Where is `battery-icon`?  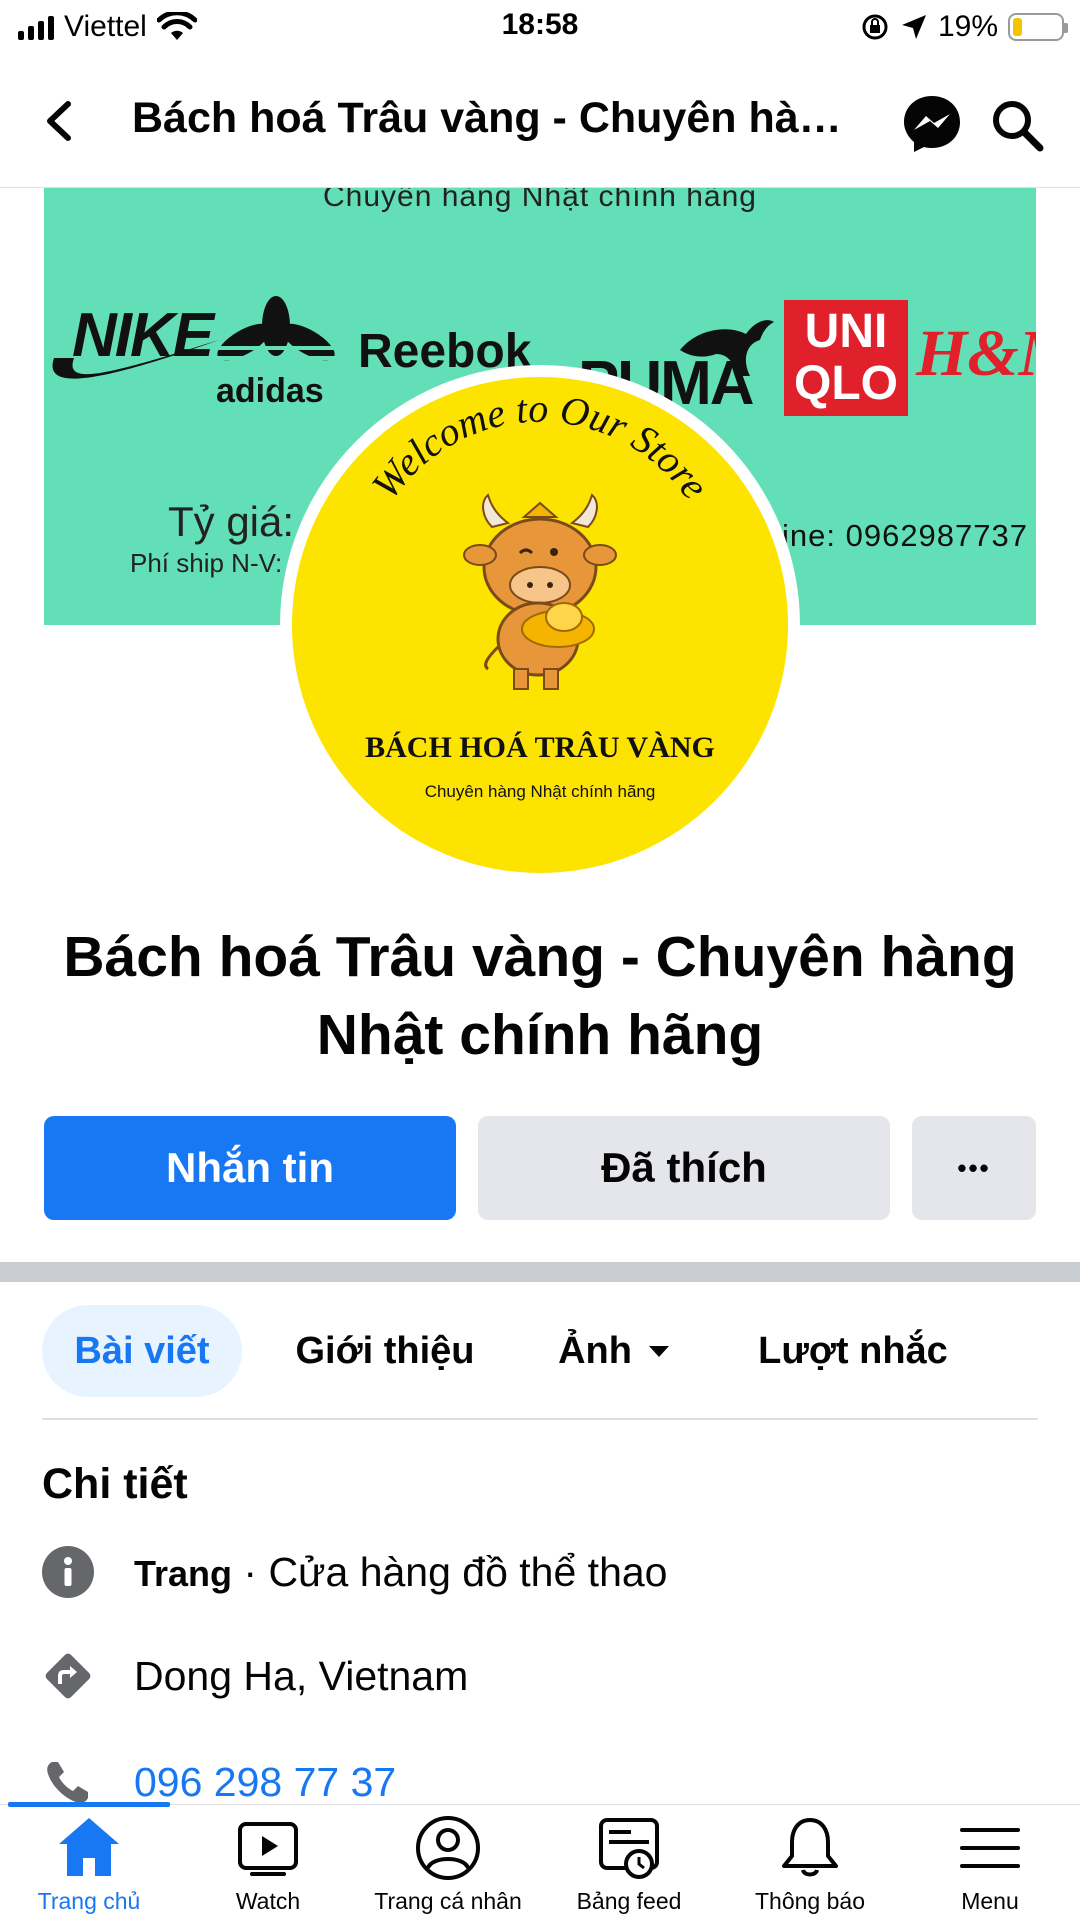 battery-icon is located at coordinates (1038, 27).